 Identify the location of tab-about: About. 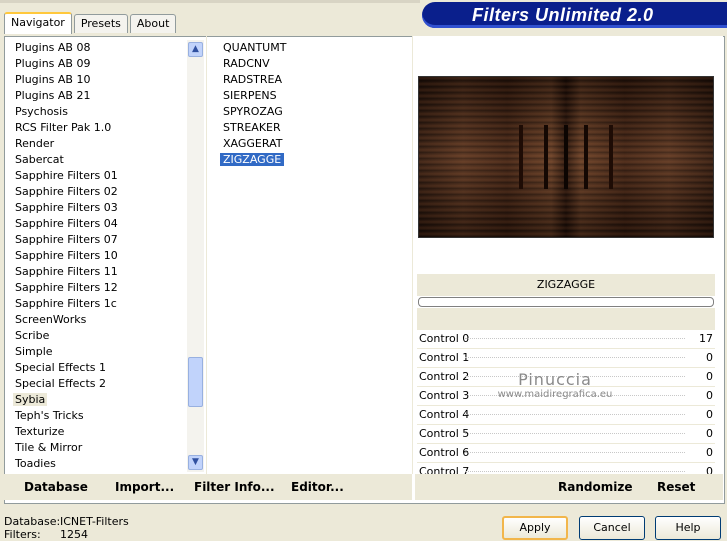
(153, 23).